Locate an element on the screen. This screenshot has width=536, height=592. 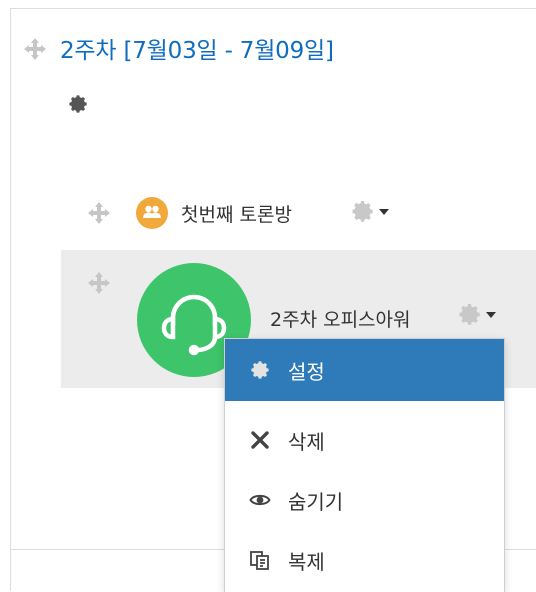
eye-icon is located at coordinates (260, 500).